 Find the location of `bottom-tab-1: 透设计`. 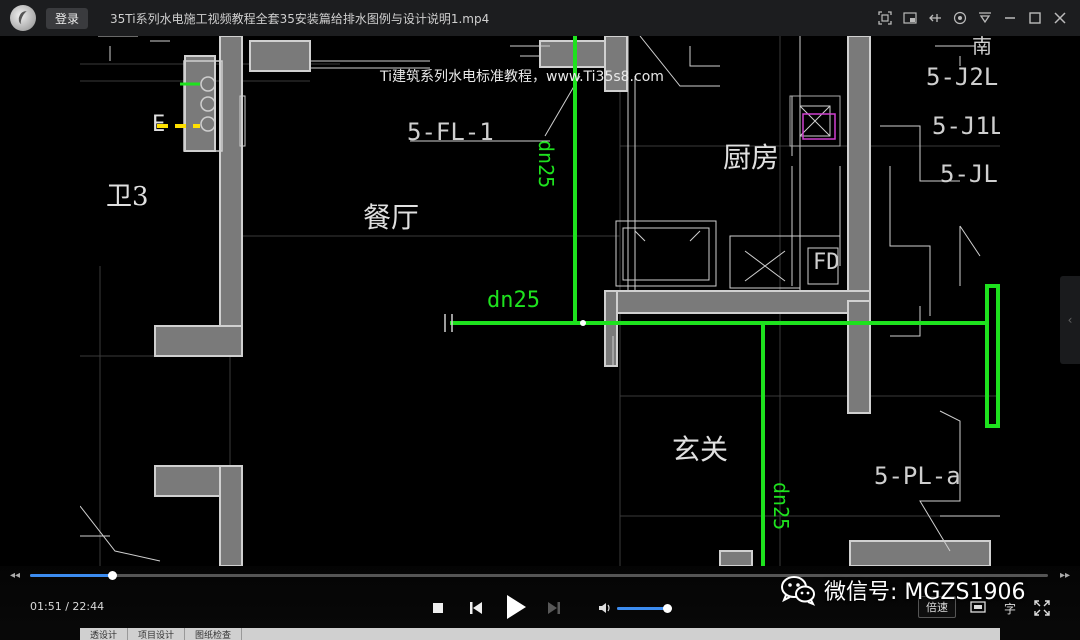

bottom-tab-1: 透设计 is located at coordinates (104, 634).